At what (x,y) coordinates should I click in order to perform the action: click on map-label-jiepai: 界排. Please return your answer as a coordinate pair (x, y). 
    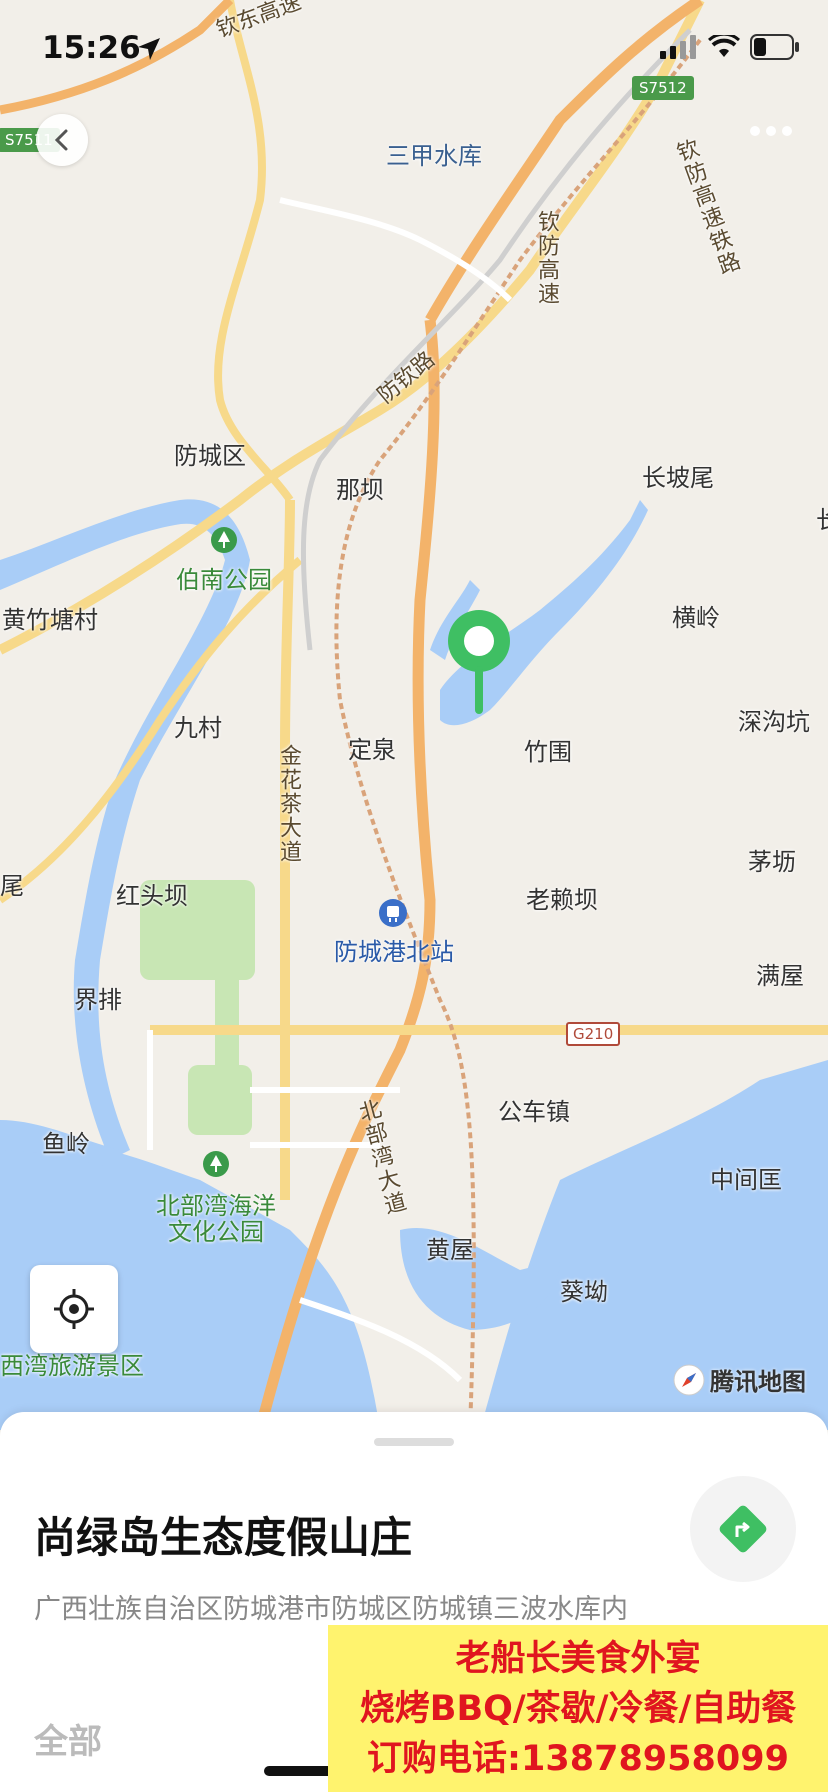
    Looking at the image, I should click on (98, 1000).